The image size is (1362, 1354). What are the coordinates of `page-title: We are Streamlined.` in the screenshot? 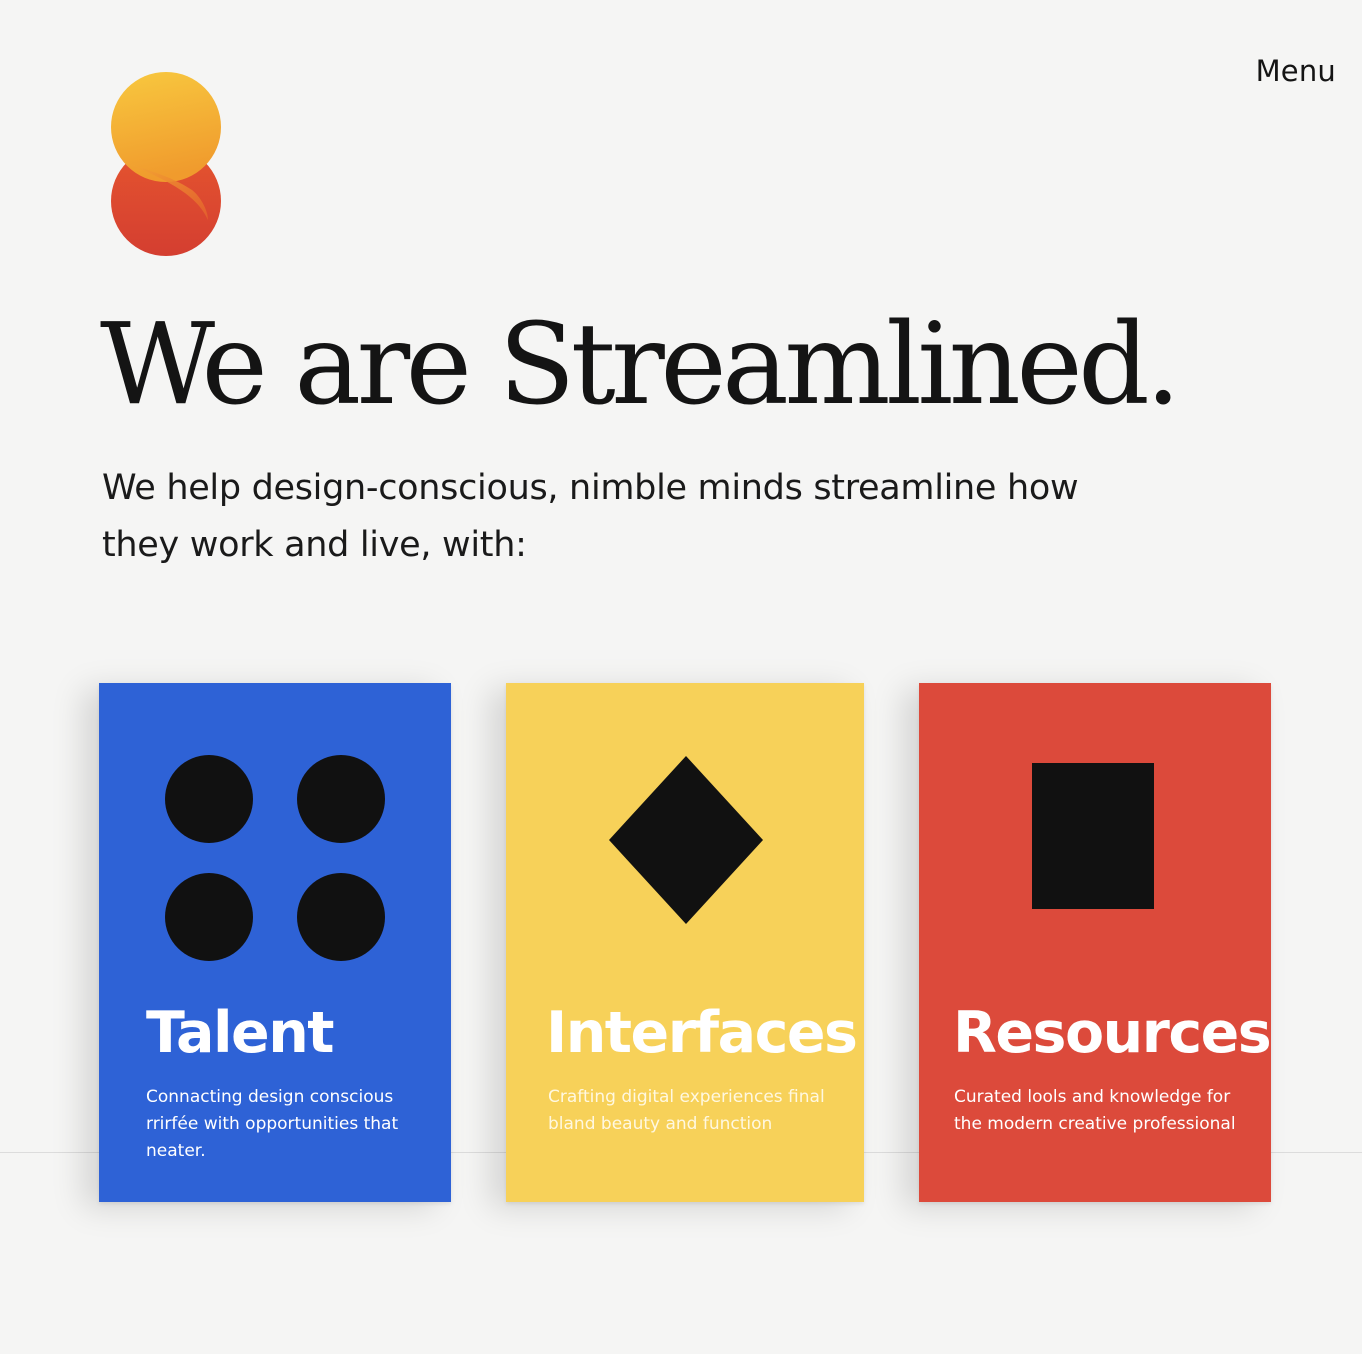 It's located at (640, 365).